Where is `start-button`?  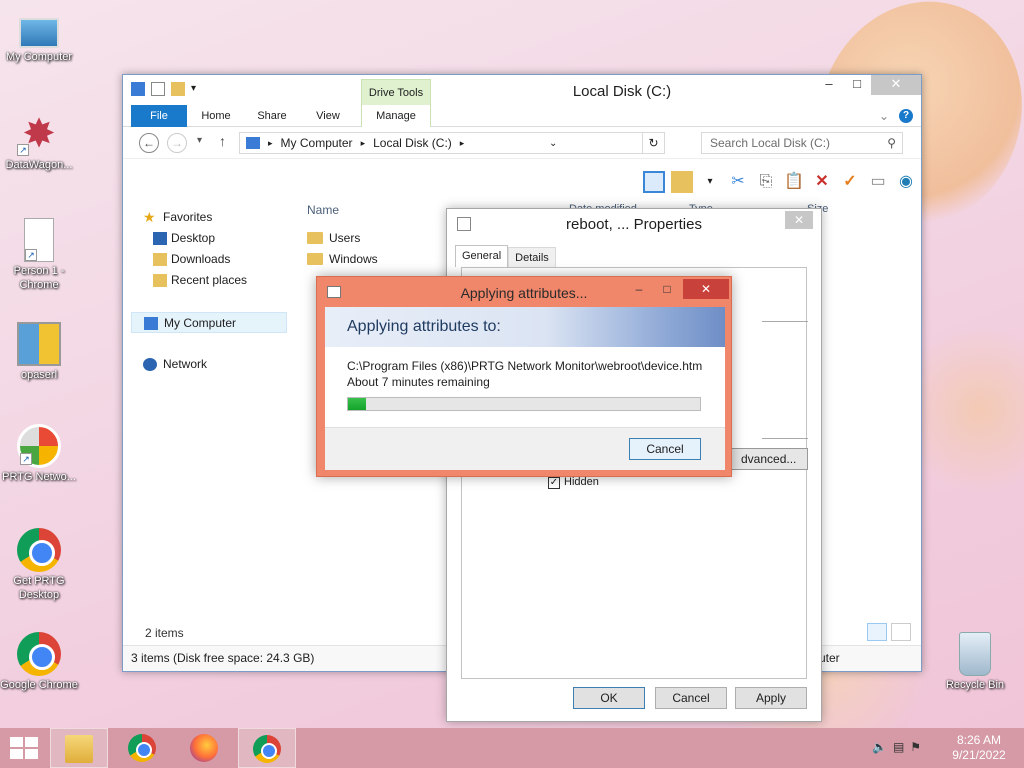 start-button is located at coordinates (24, 748).